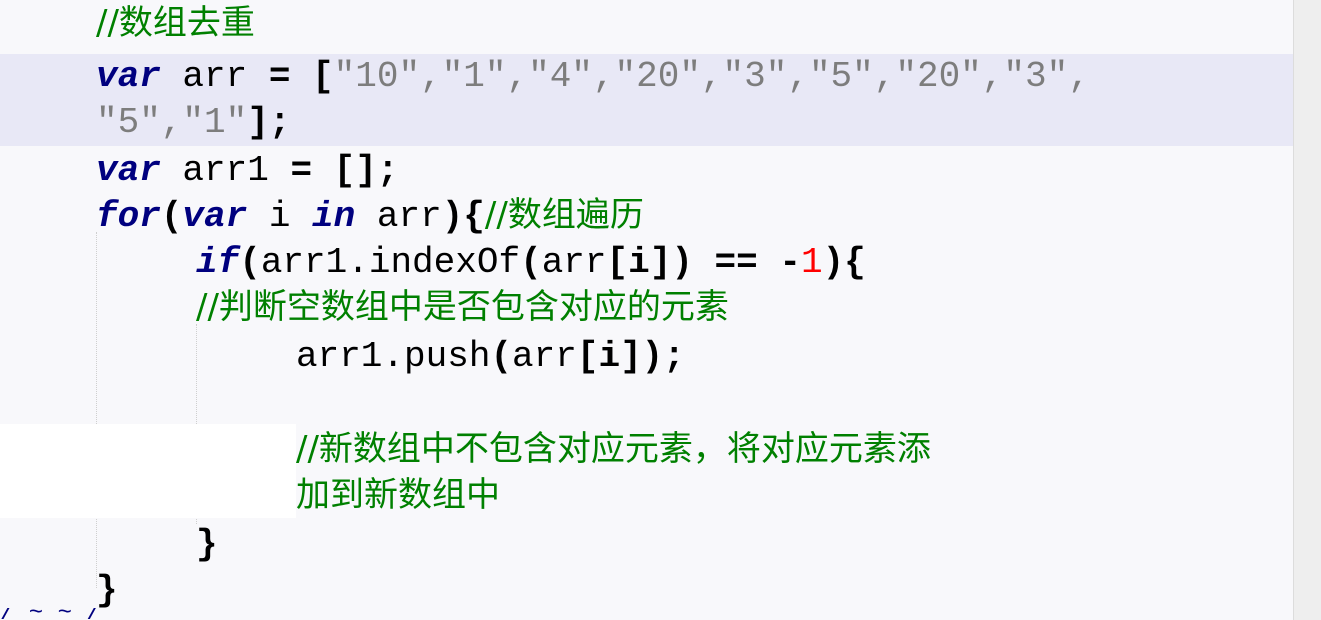  What do you see at coordinates (613, 449) in the screenshot?
I see `code-line-comment-add-1: //新数组中不包含对应元素，将对应元素添` at bounding box center [613, 449].